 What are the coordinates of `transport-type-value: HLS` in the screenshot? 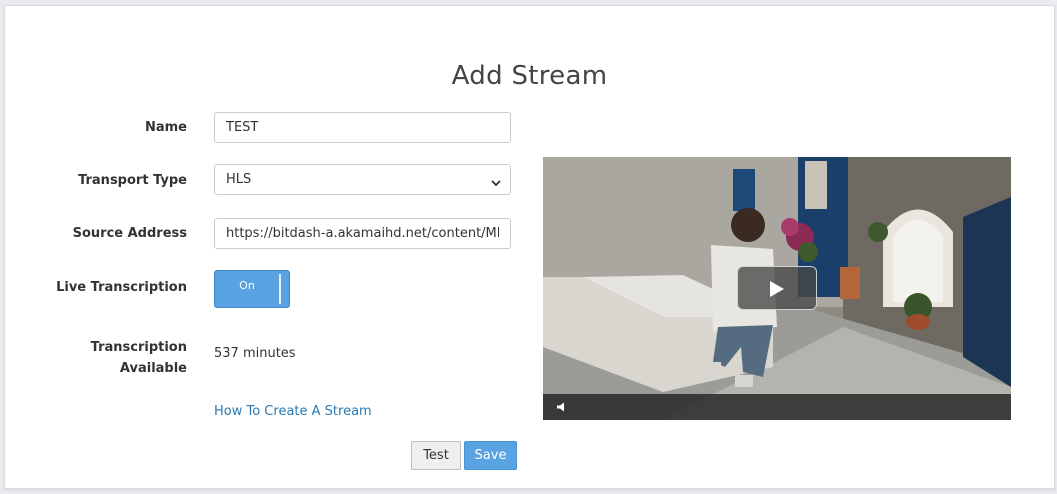 It's located at (362, 179).